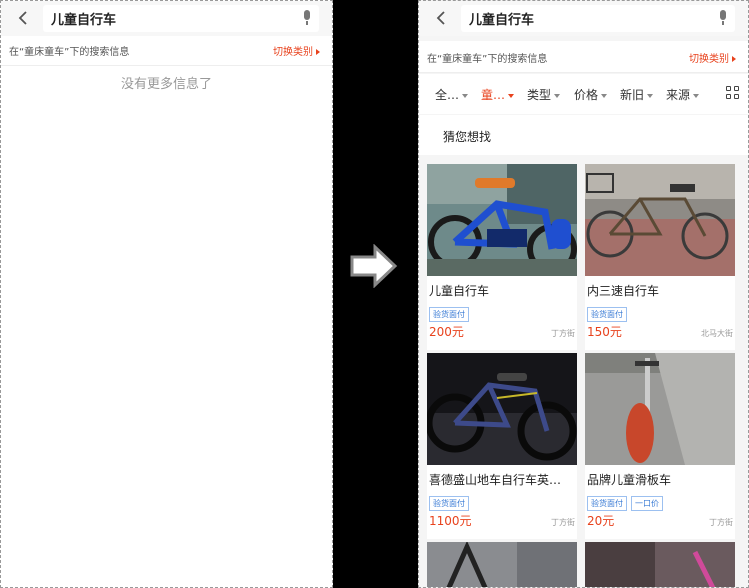 This screenshot has height=588, width=749. What do you see at coordinates (660, 220) in the screenshot?
I see `product-image-city-bike` at bounding box center [660, 220].